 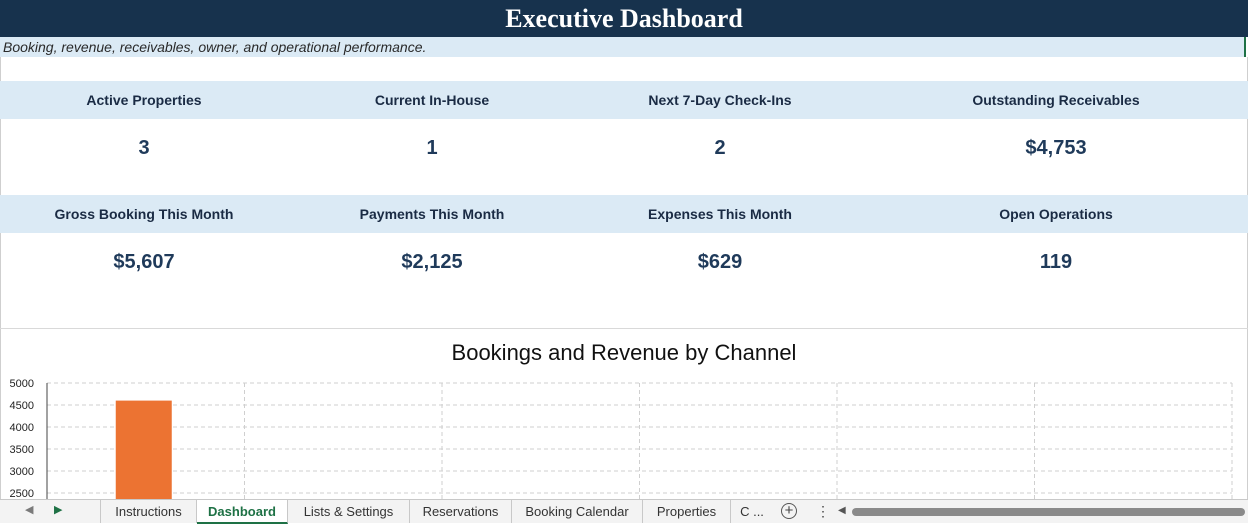 I want to click on kpi-label-gross-booking: Gross Booking This Month, so click(x=144, y=214).